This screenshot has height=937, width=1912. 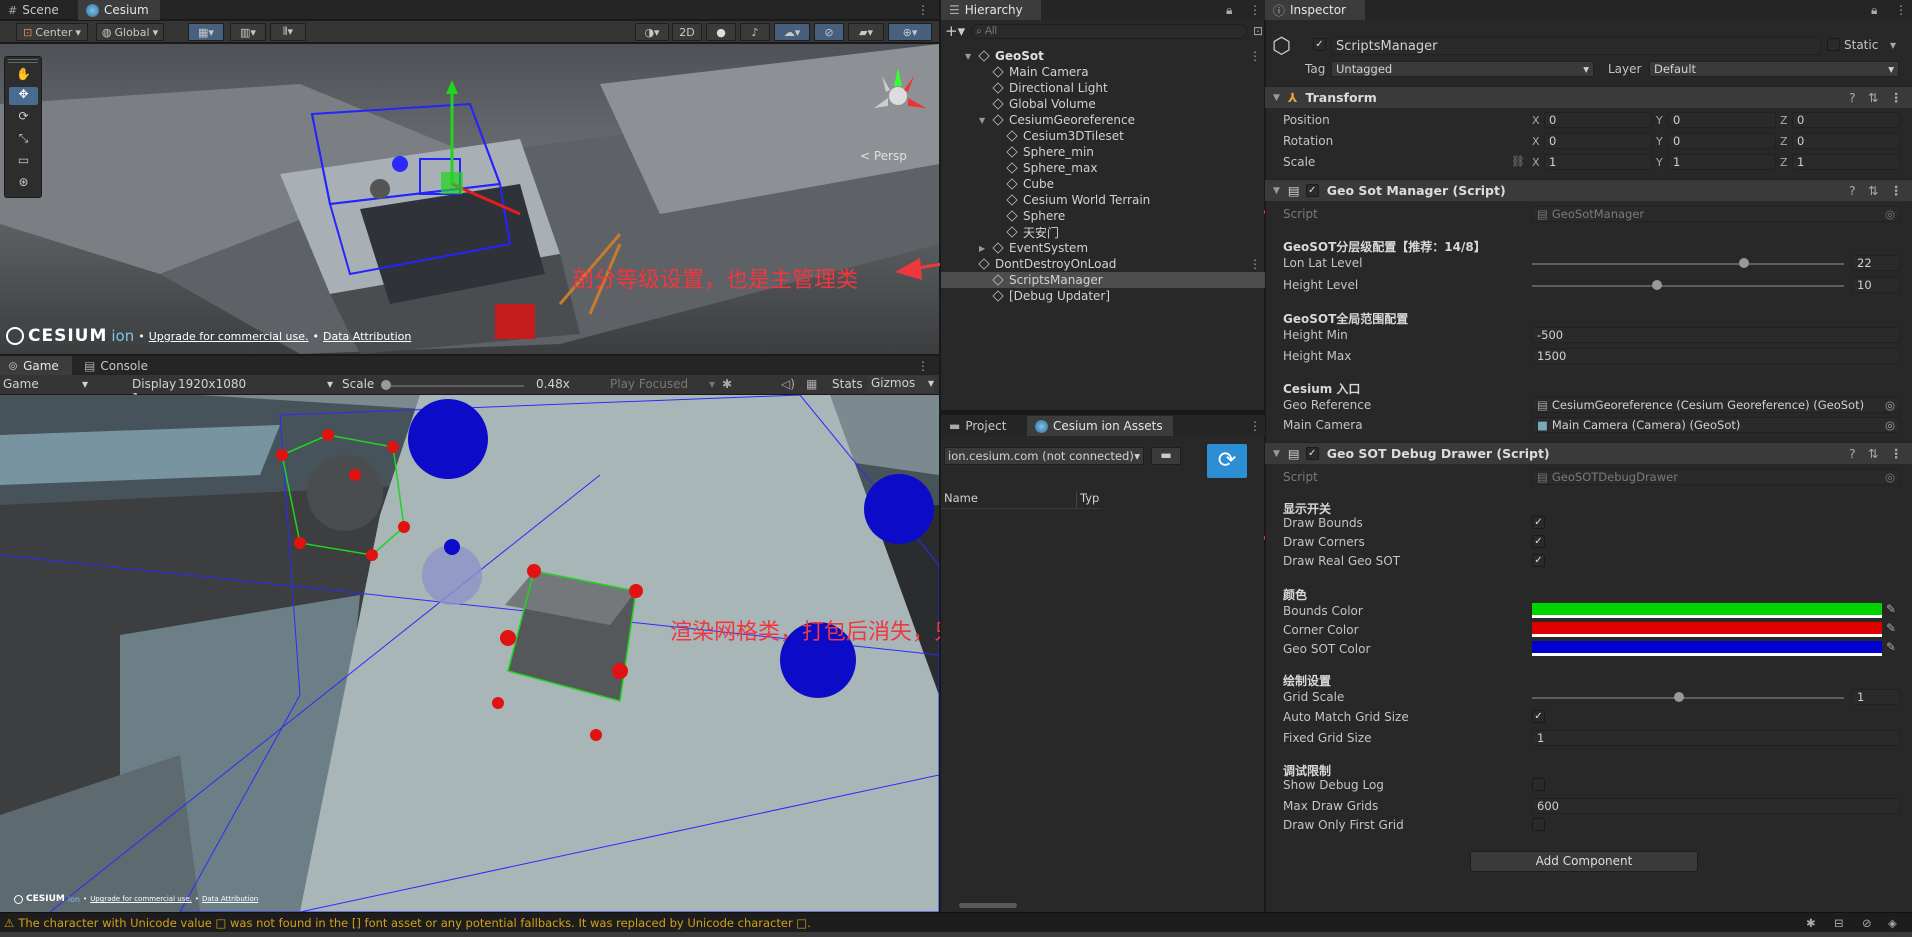 I want to click on grid-scale-slider-track, so click(x=1688, y=698).